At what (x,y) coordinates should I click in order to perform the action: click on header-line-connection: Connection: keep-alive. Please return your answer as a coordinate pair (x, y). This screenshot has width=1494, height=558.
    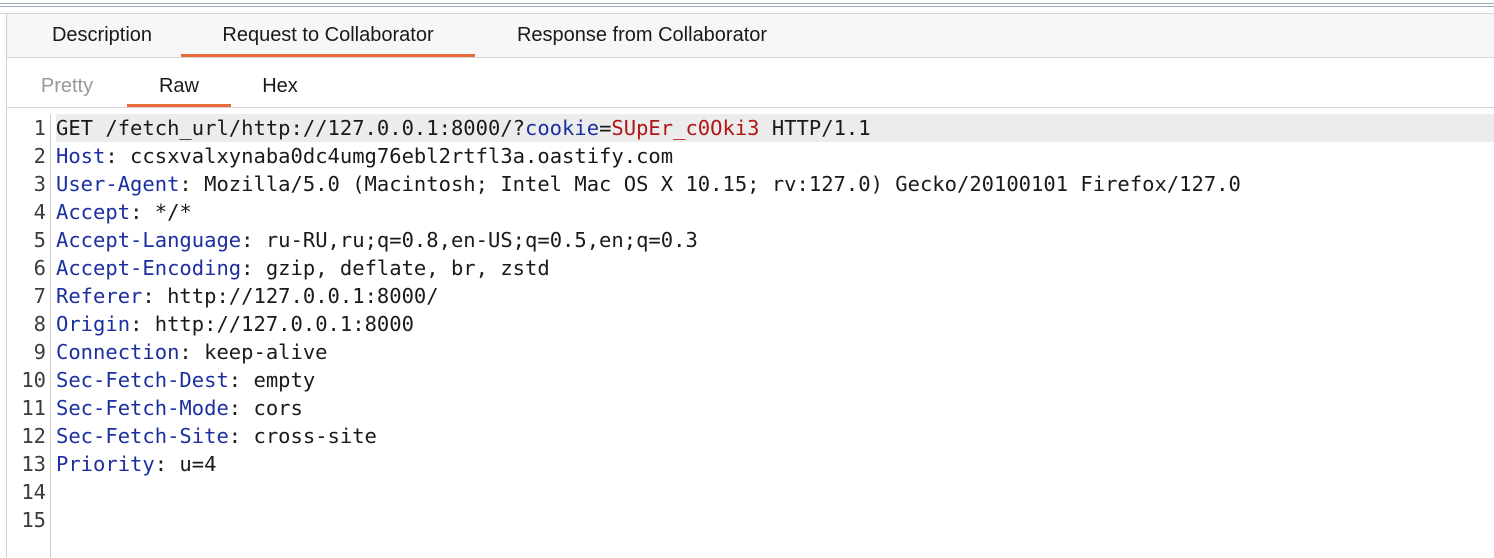
    Looking at the image, I should click on (775, 352).